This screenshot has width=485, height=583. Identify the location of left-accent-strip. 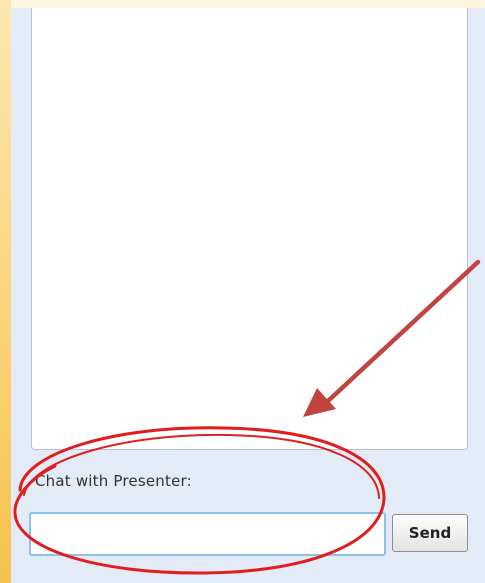
(5, 291).